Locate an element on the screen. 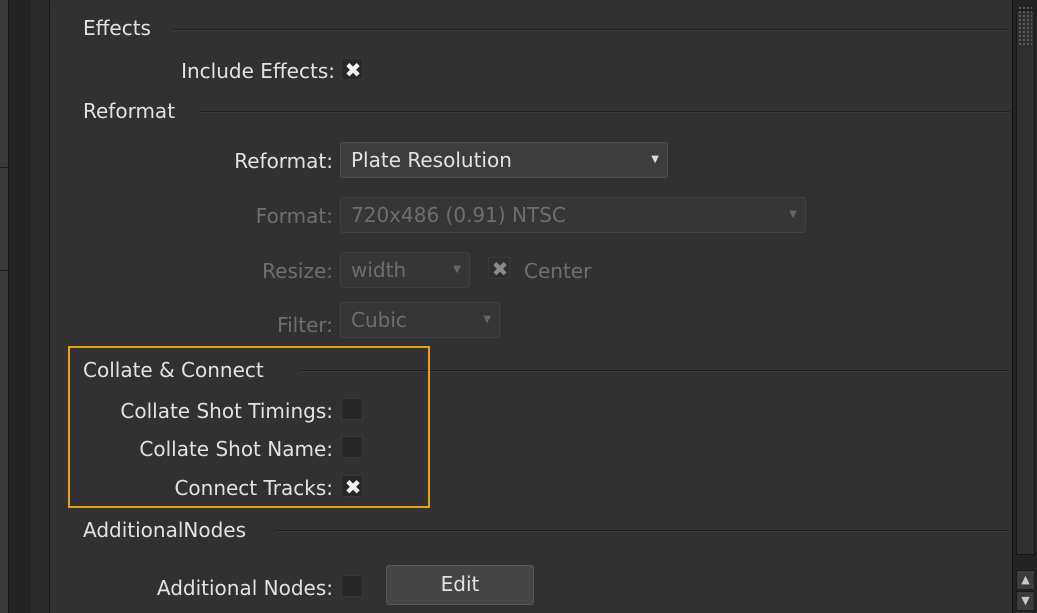 The width and height of the screenshot is (1037, 613). left-rail is located at coordinates (20, 306).